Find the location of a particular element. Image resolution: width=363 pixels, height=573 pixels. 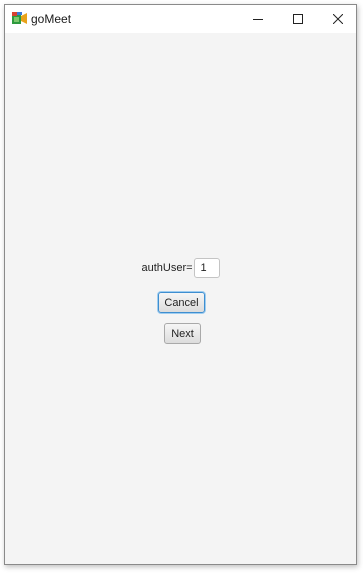

cancel-button: Cancel is located at coordinates (181, 302).